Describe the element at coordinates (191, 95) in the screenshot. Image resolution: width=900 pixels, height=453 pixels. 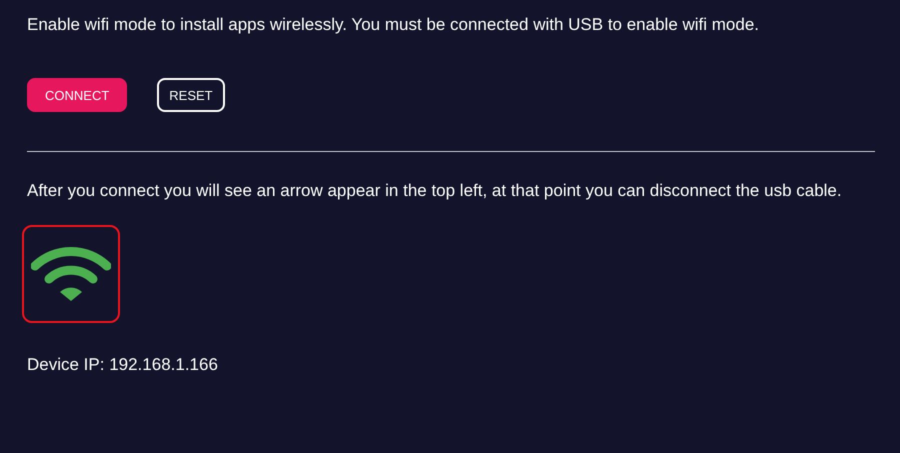
I see `reset-button: RESET` at that location.